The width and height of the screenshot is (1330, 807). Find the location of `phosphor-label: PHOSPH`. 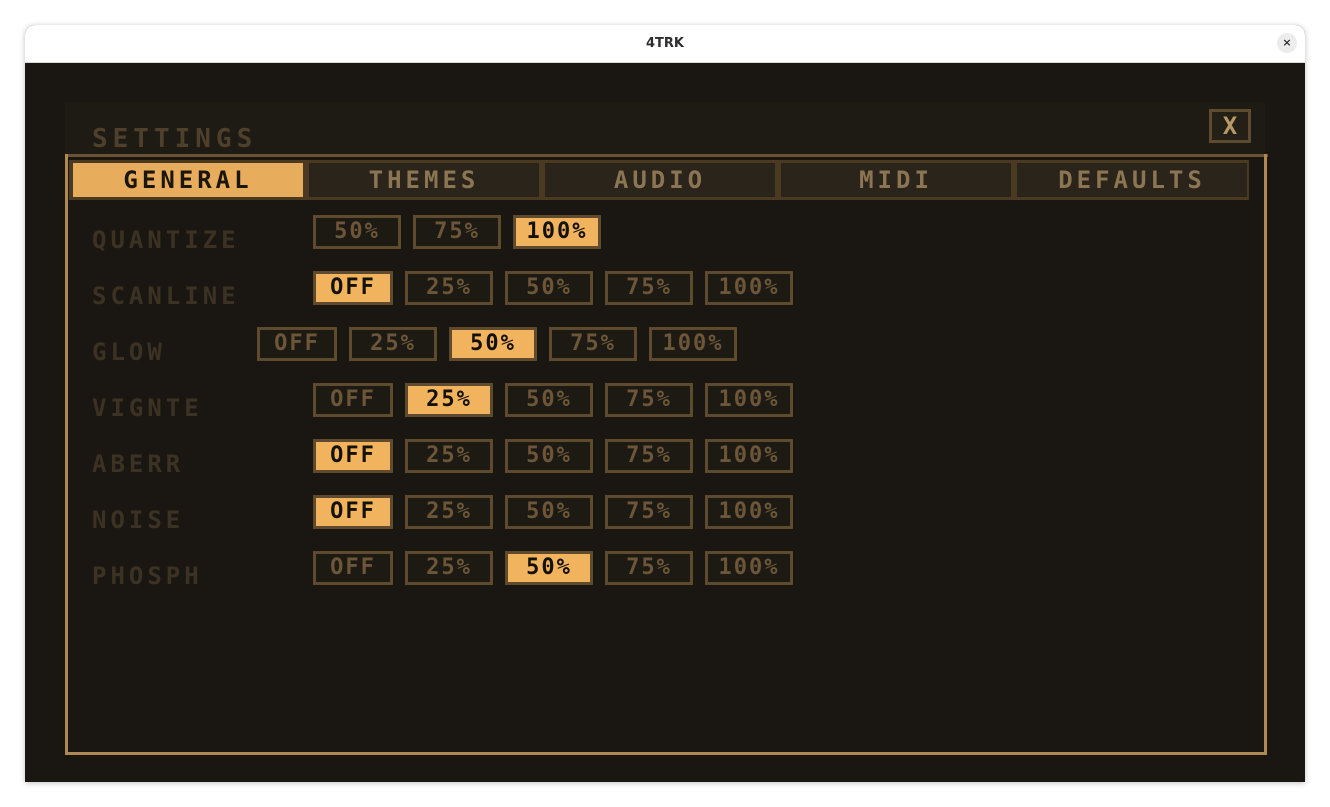

phosphor-label: PHOSPH is located at coordinates (147, 576).